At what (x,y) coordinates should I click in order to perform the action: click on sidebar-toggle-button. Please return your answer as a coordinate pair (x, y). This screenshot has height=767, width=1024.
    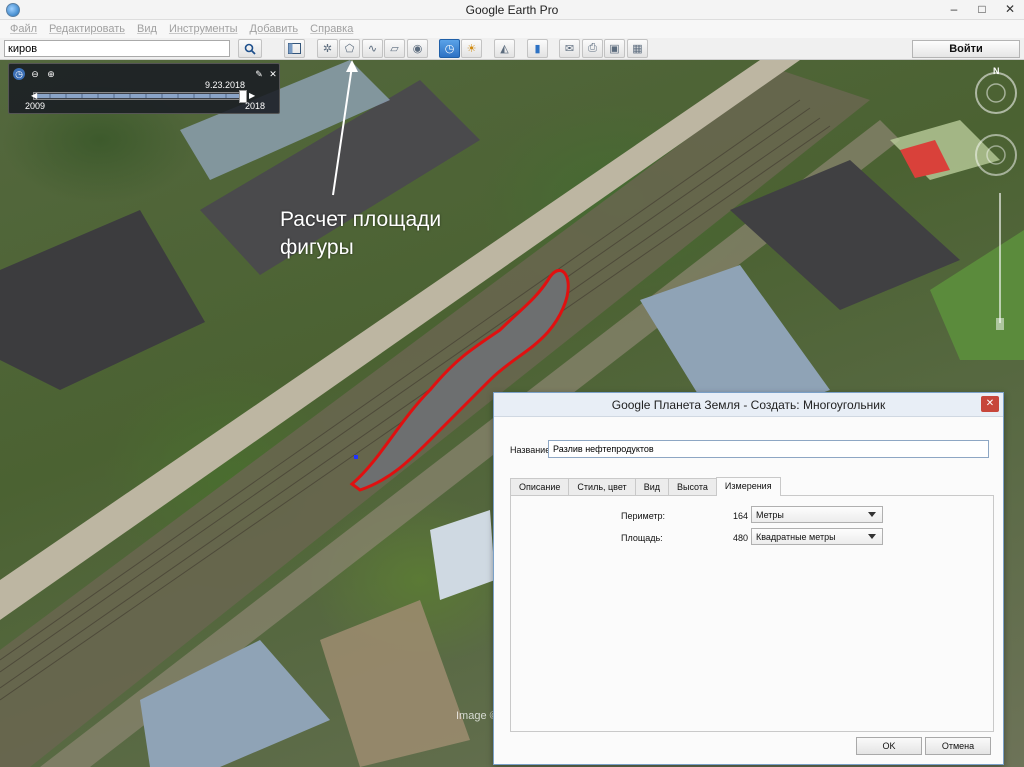
    Looking at the image, I should click on (294, 48).